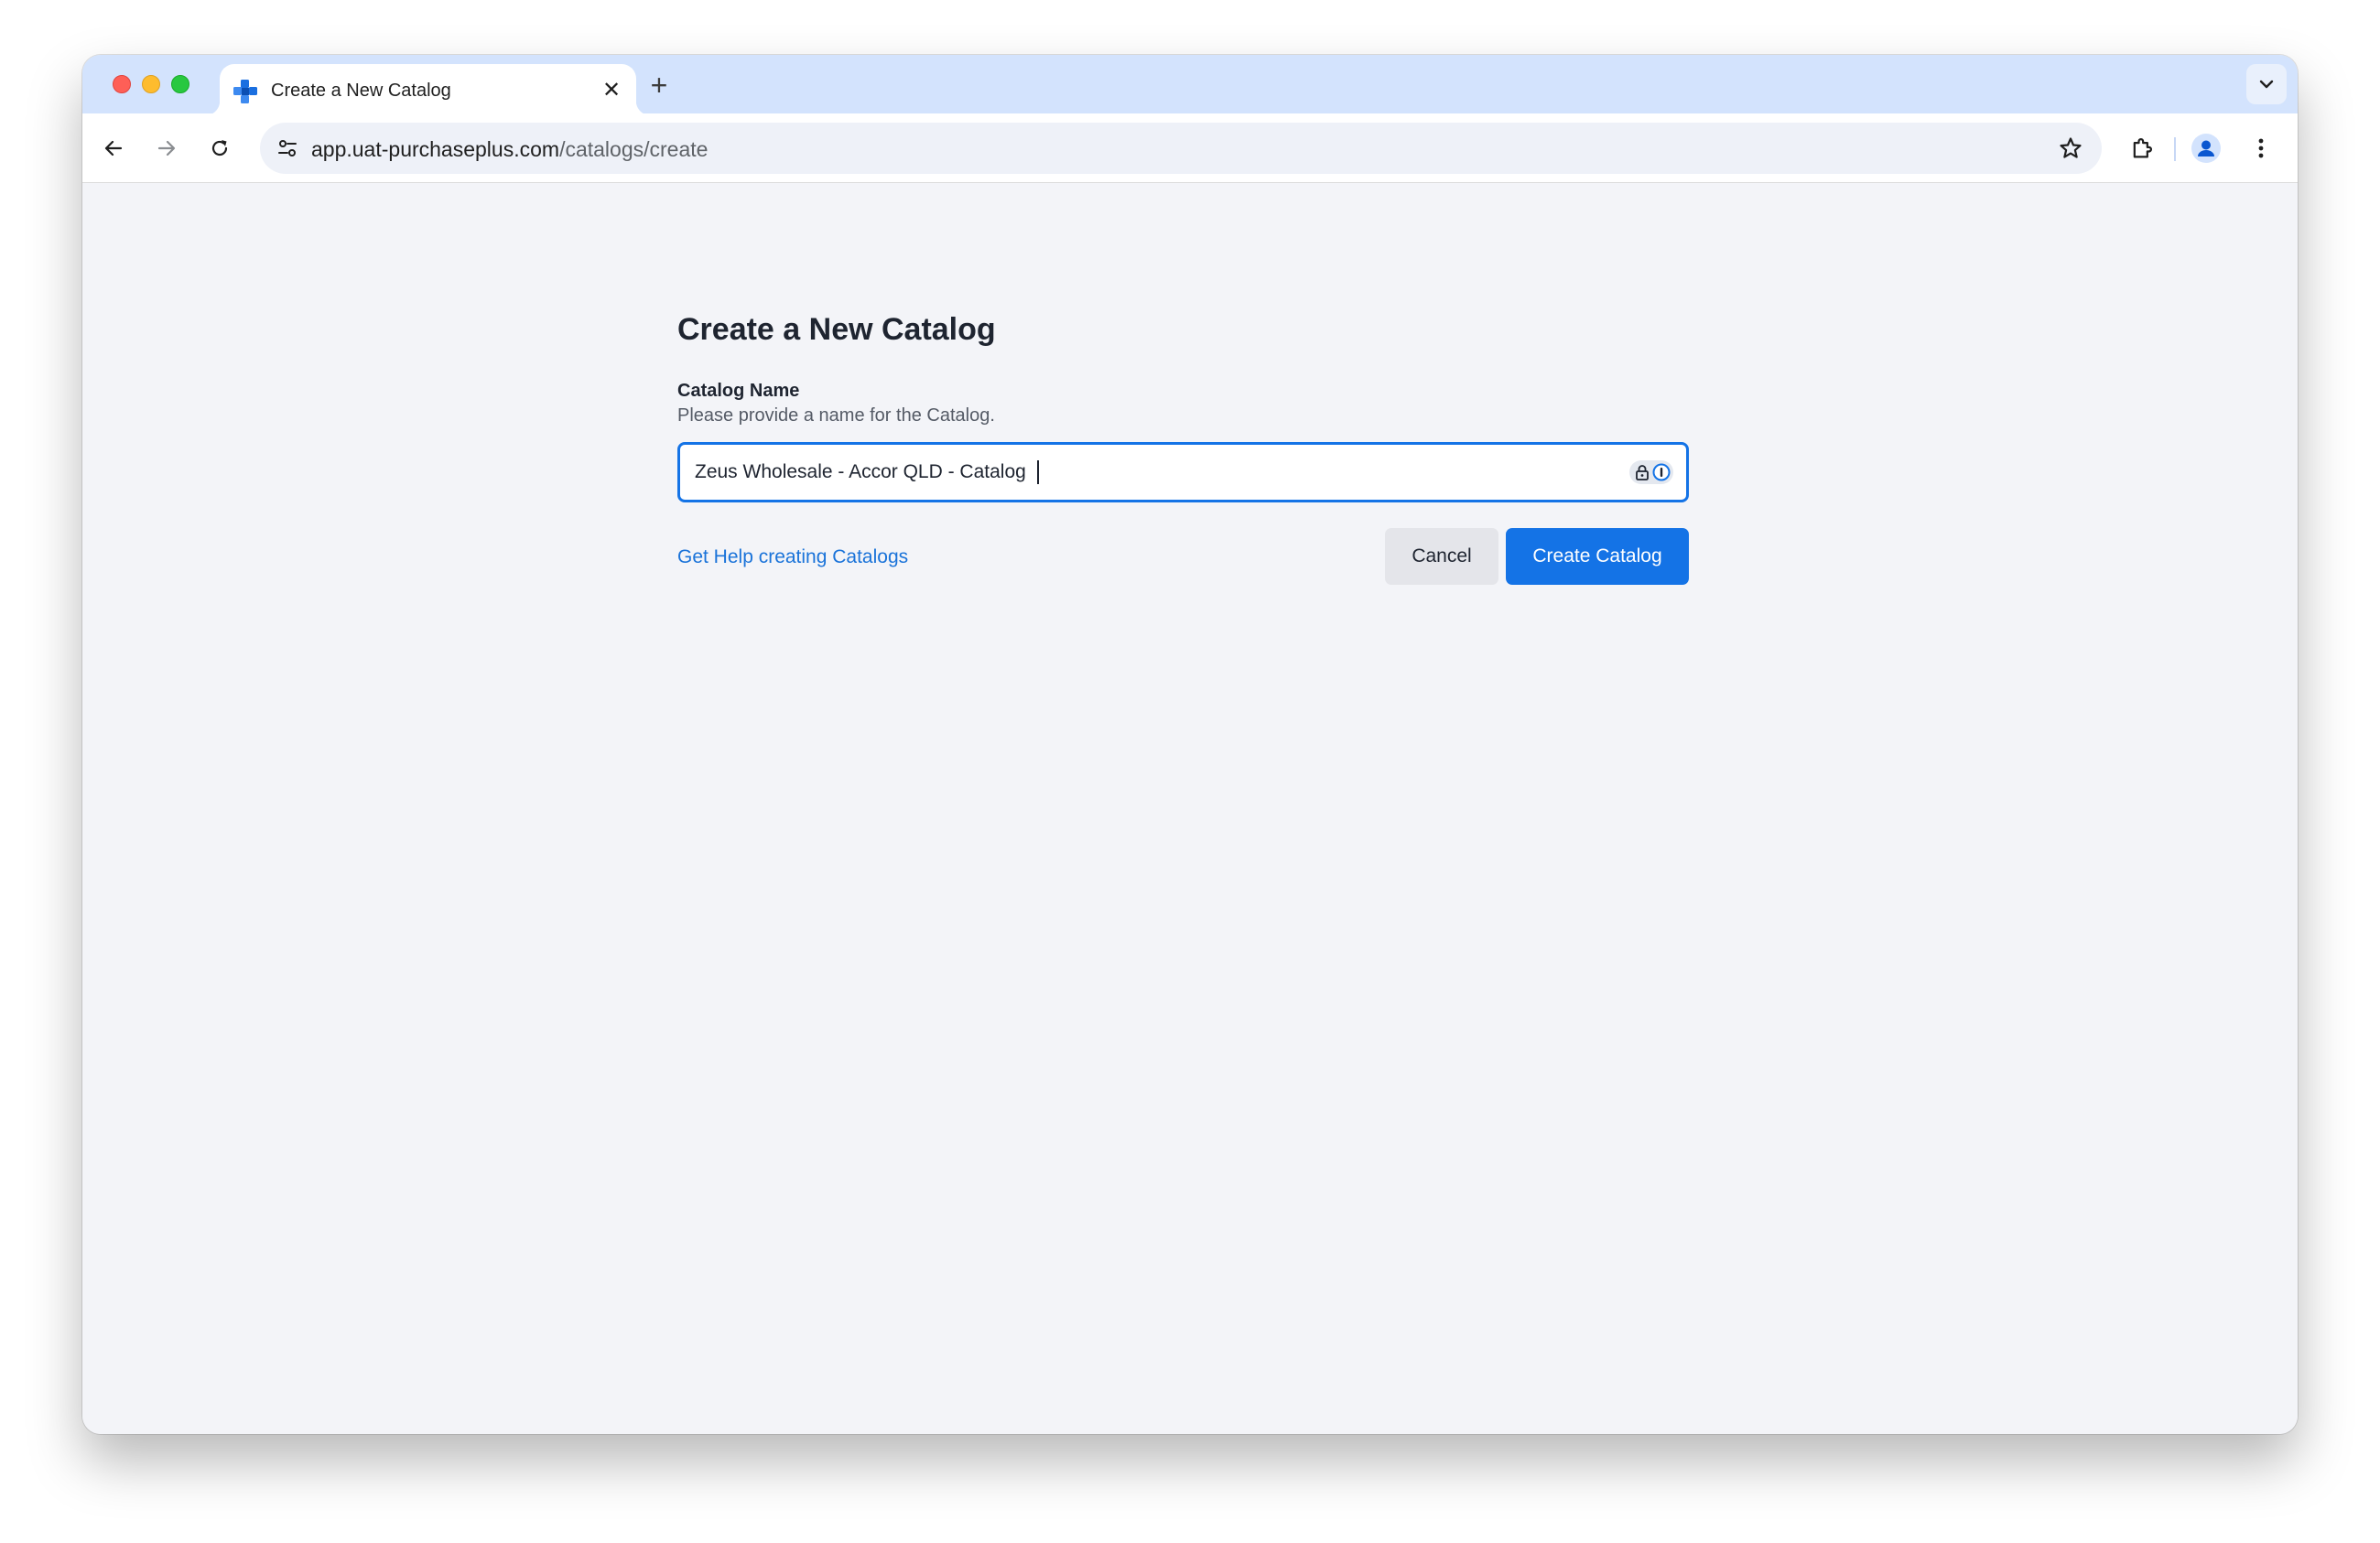  I want to click on toolbar-divider, so click(2175, 149).